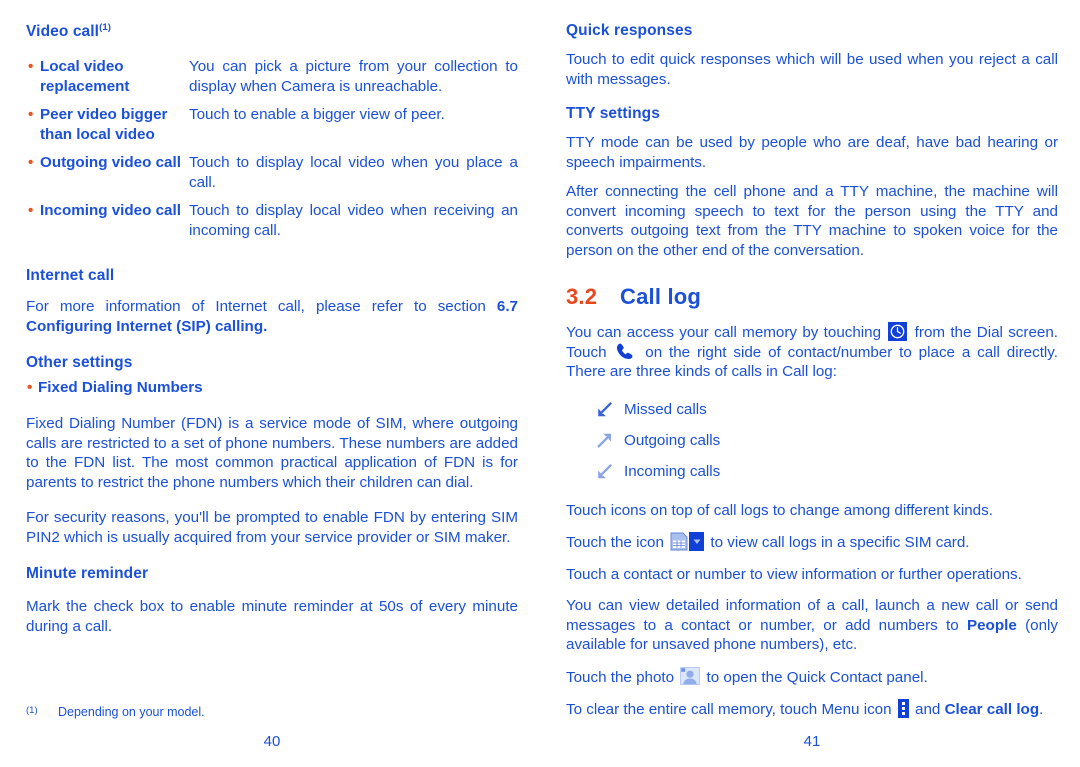  What do you see at coordinates (672, 440) in the screenshot?
I see `legend-label: Outgoing calls` at bounding box center [672, 440].